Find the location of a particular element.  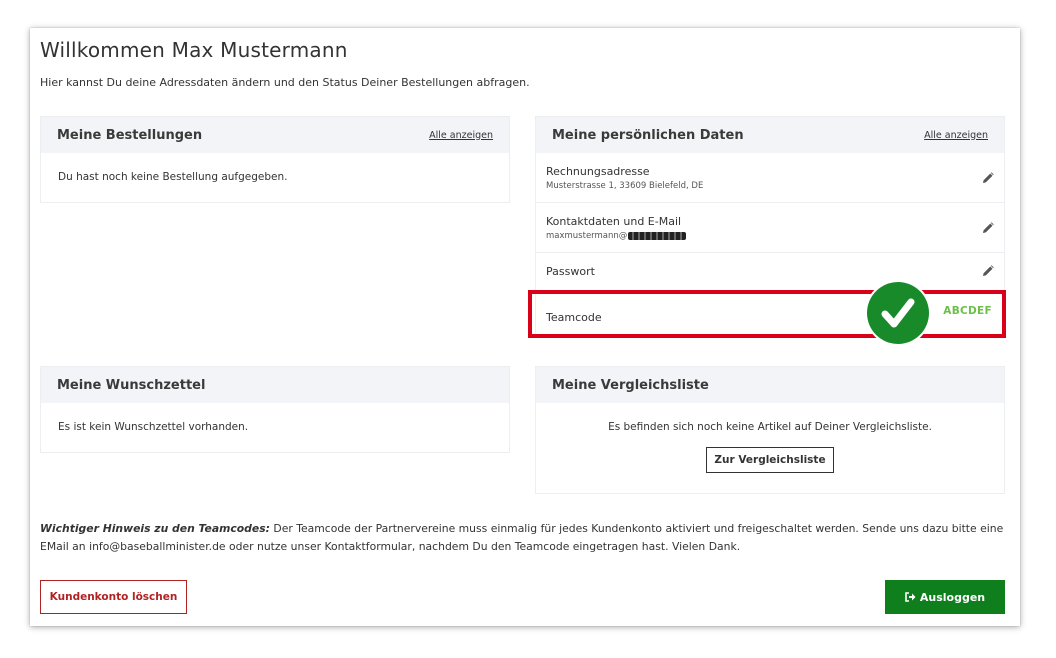

checkmark-glyph is located at coordinates (898, 313).